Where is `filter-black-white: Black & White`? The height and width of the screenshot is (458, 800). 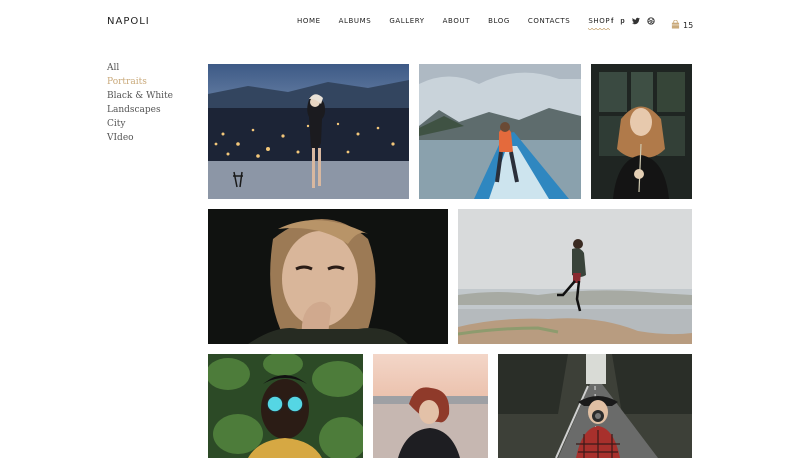 filter-black-white: Black & White is located at coordinates (140, 96).